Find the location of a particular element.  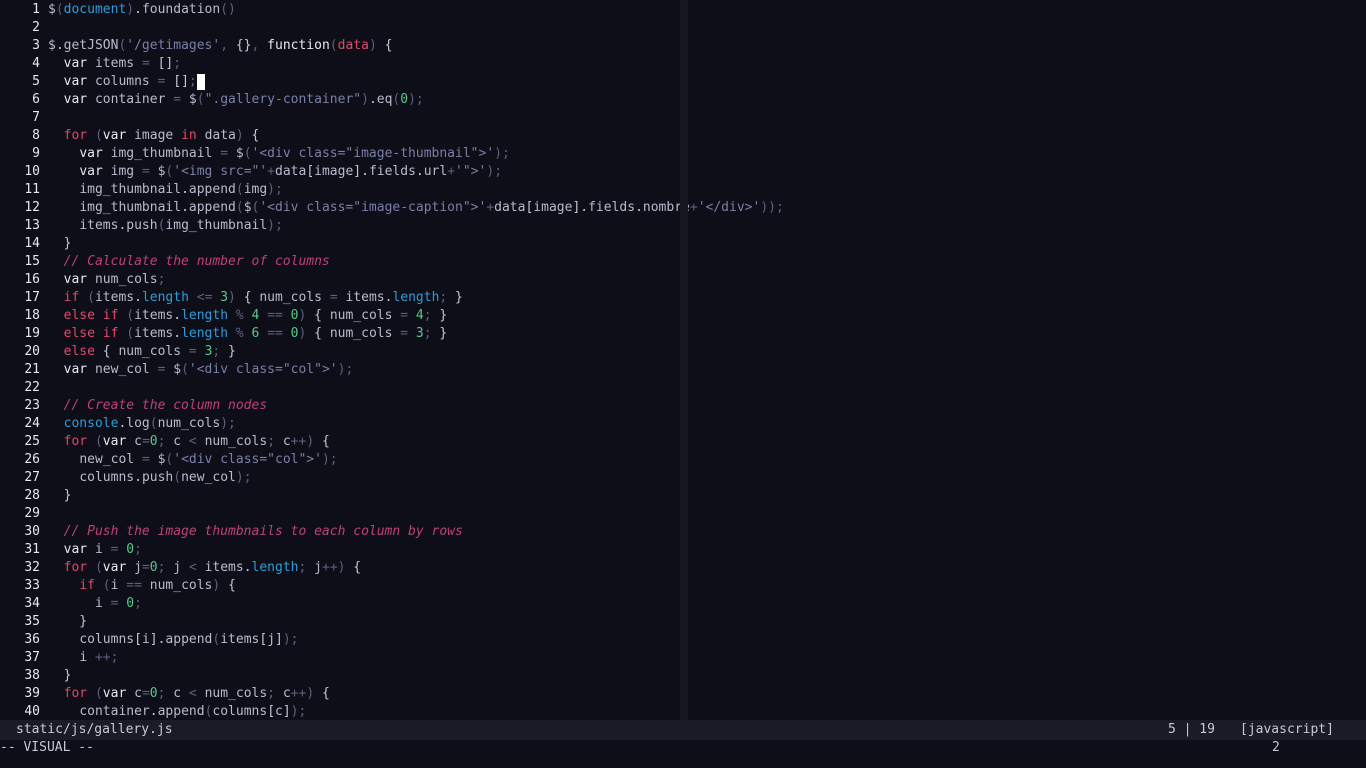

code-line: 13 items.push(img_thumbnail); is located at coordinates (141, 226).